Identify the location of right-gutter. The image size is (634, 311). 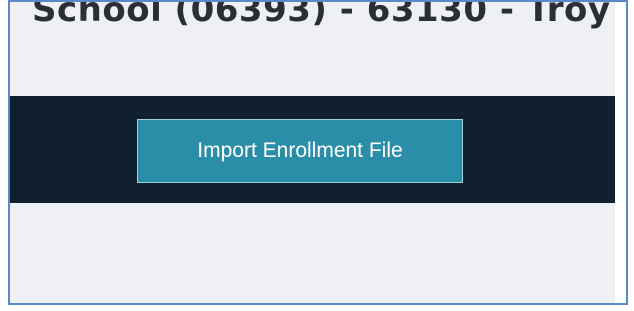
(620, 152).